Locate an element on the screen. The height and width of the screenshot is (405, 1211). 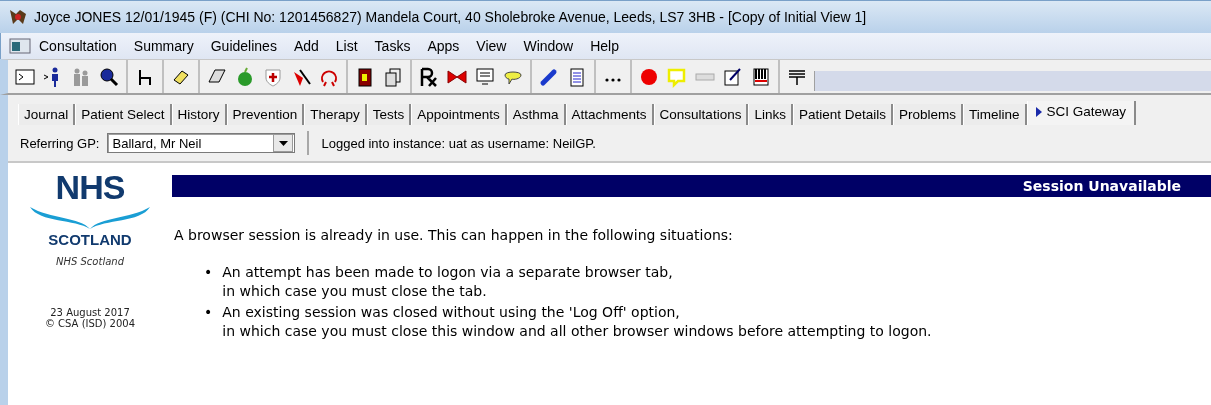
caret-icon is located at coordinates (283, 143).